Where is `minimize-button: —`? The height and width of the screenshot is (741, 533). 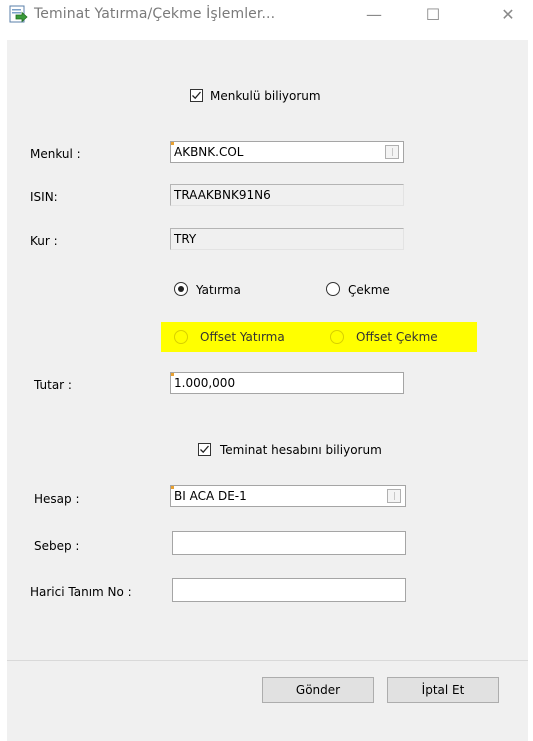
minimize-button: — is located at coordinates (374, 15).